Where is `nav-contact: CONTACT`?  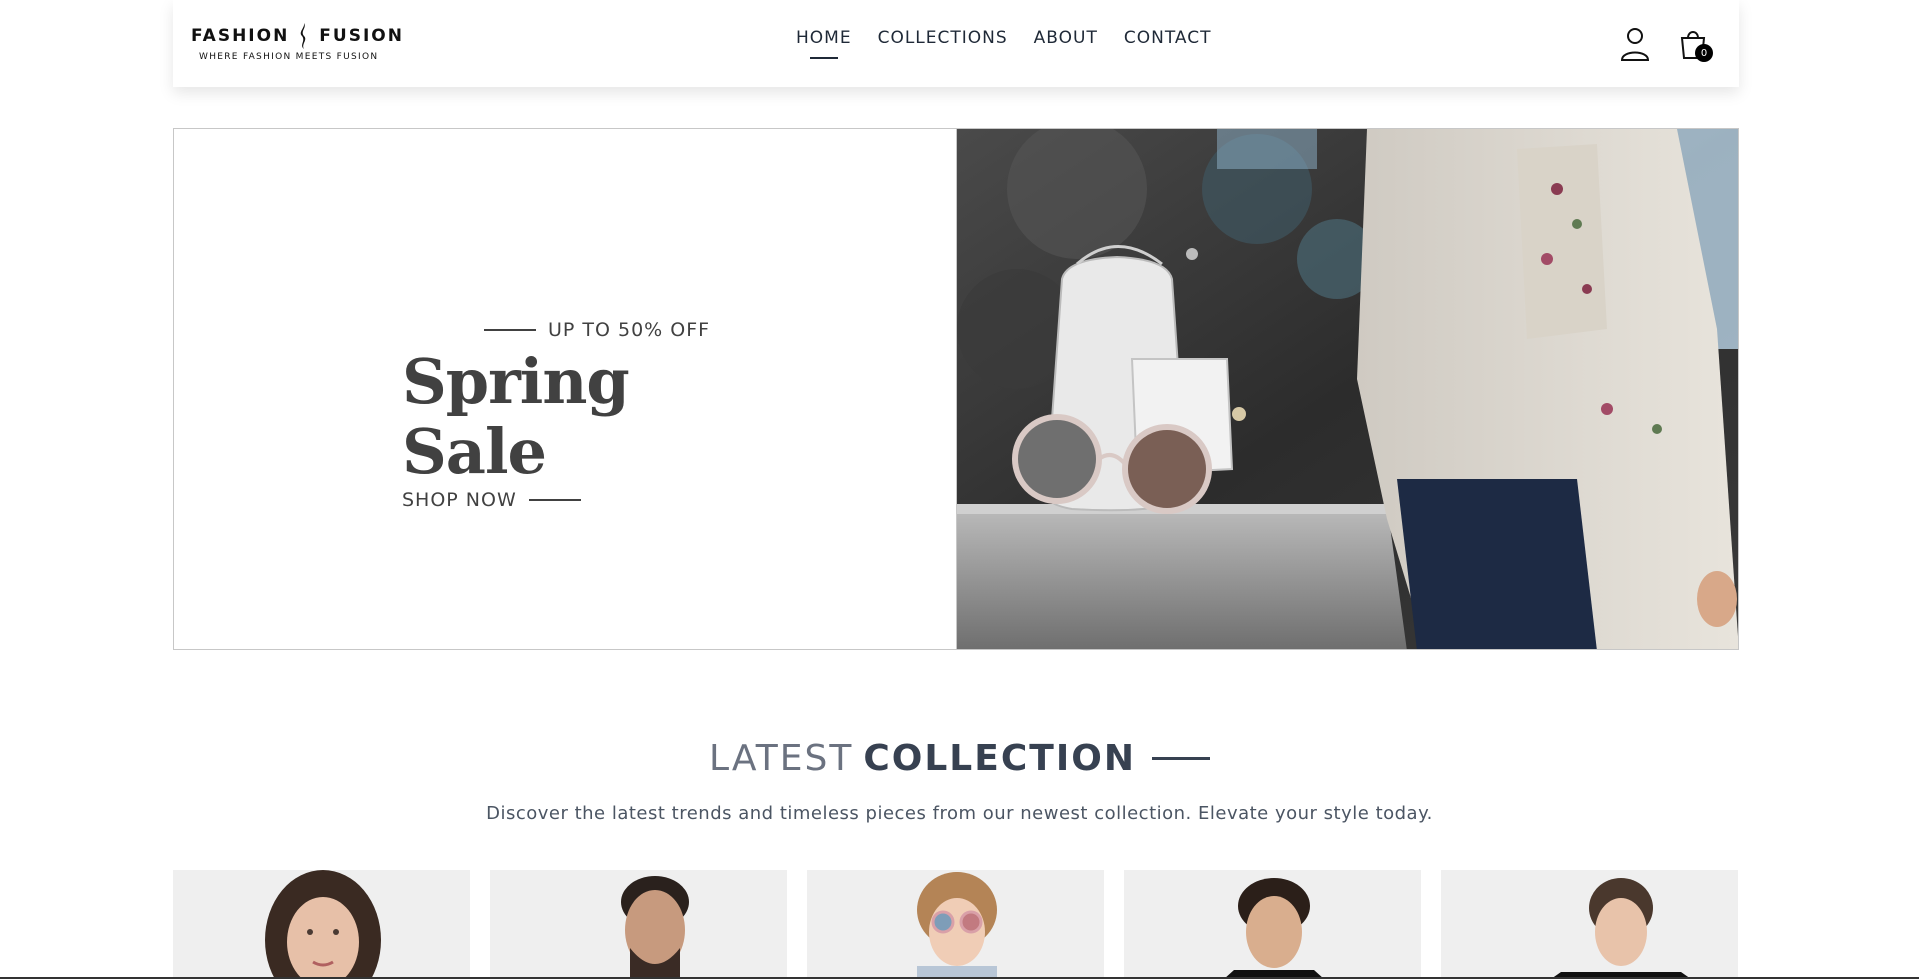
nav-contact: CONTACT is located at coordinates (1168, 42).